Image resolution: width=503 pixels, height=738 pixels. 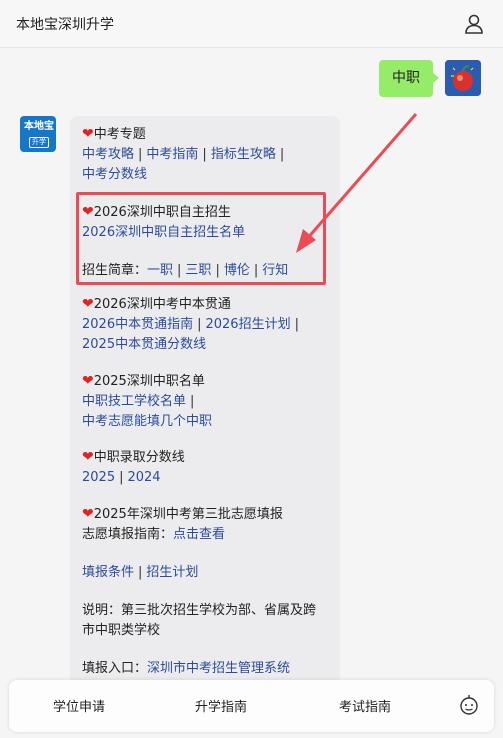 What do you see at coordinates (108, 572) in the screenshot?
I see `link-filling-conditions: 填报条件` at bounding box center [108, 572].